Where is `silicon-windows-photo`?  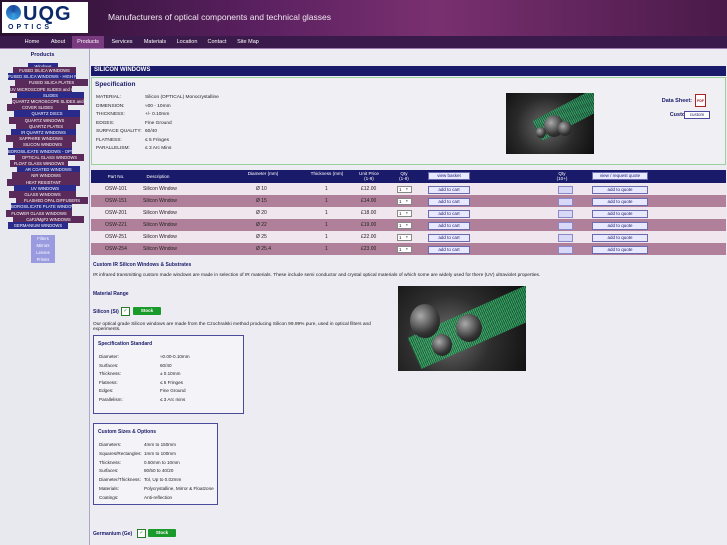 silicon-windows-photo is located at coordinates (462, 328).